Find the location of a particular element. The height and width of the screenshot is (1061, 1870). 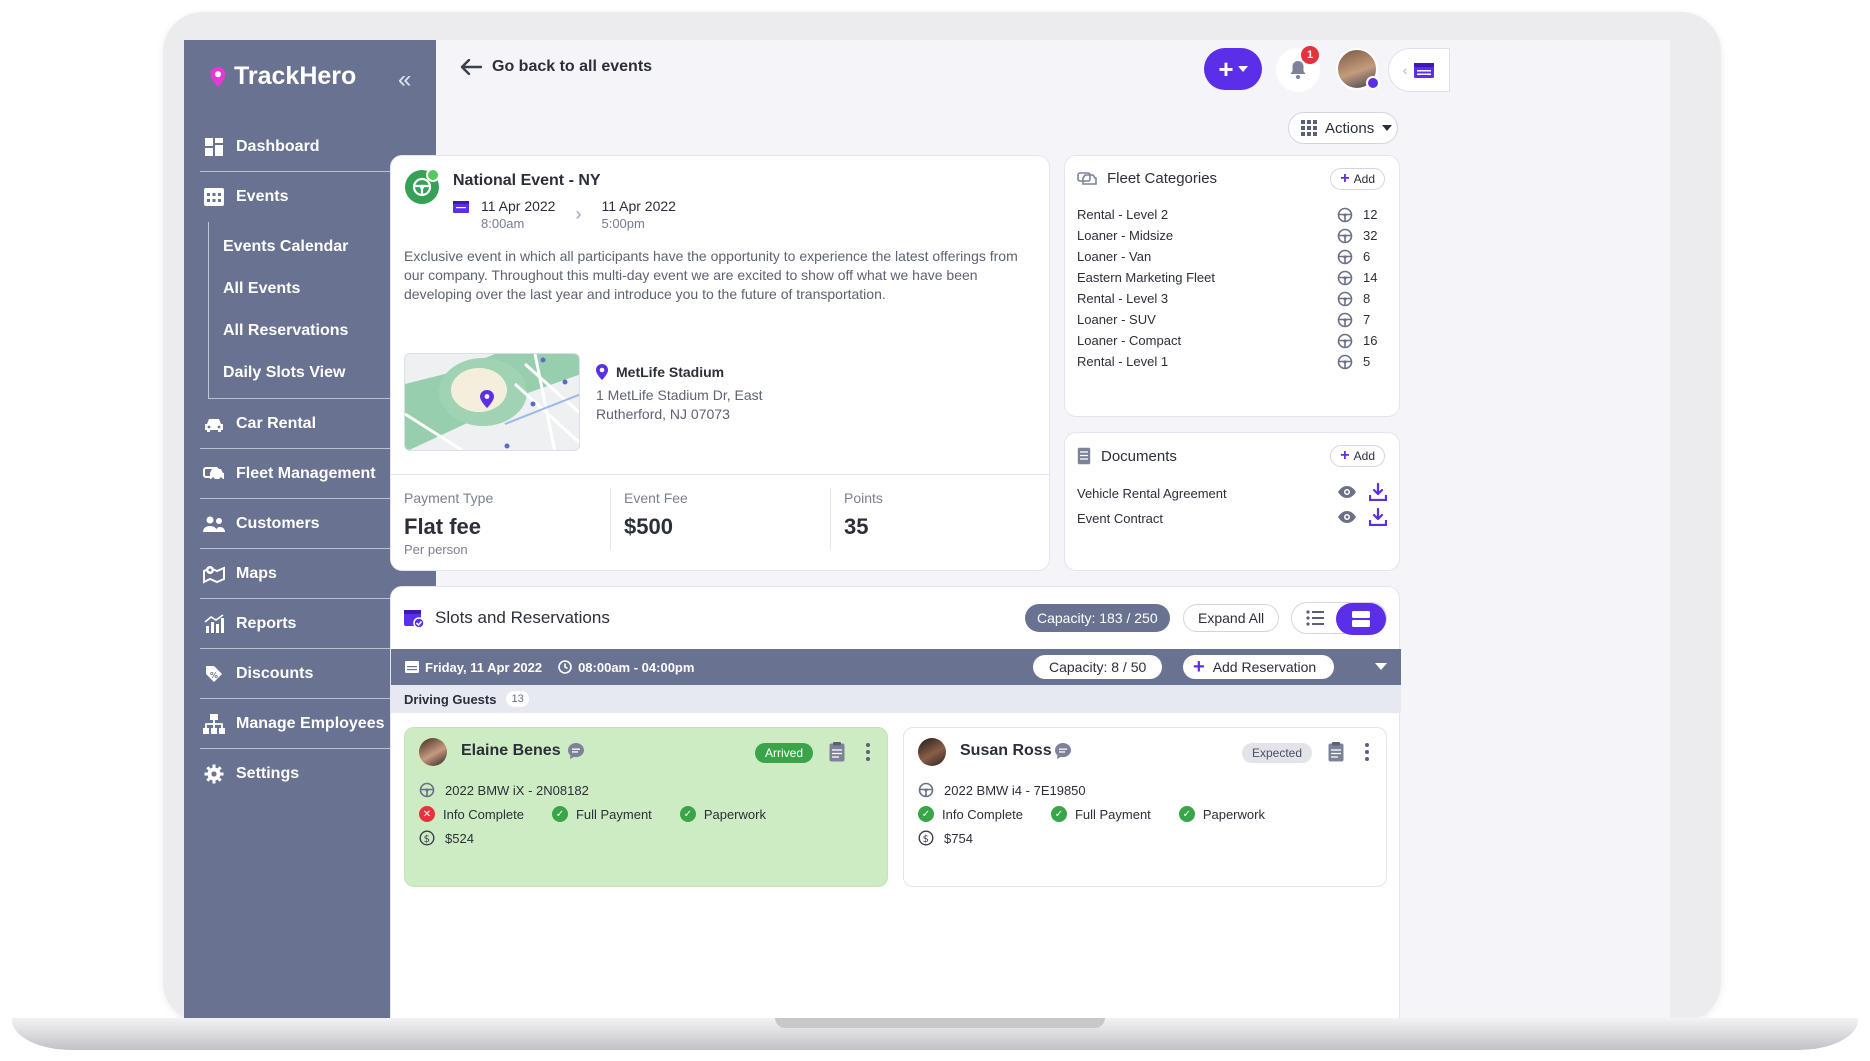

collapse-sidebar-icon: « is located at coordinates (404, 80).